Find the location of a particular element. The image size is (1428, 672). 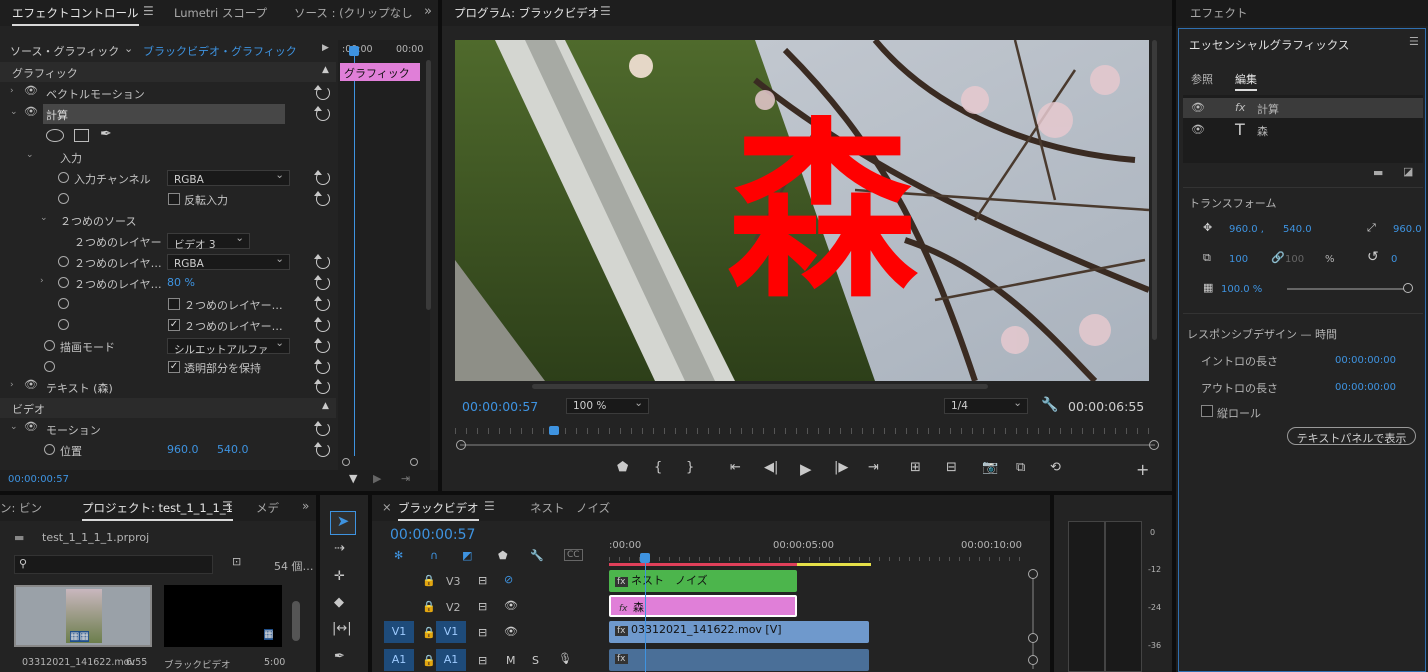

overflow-icon: » is located at coordinates (428, 11).